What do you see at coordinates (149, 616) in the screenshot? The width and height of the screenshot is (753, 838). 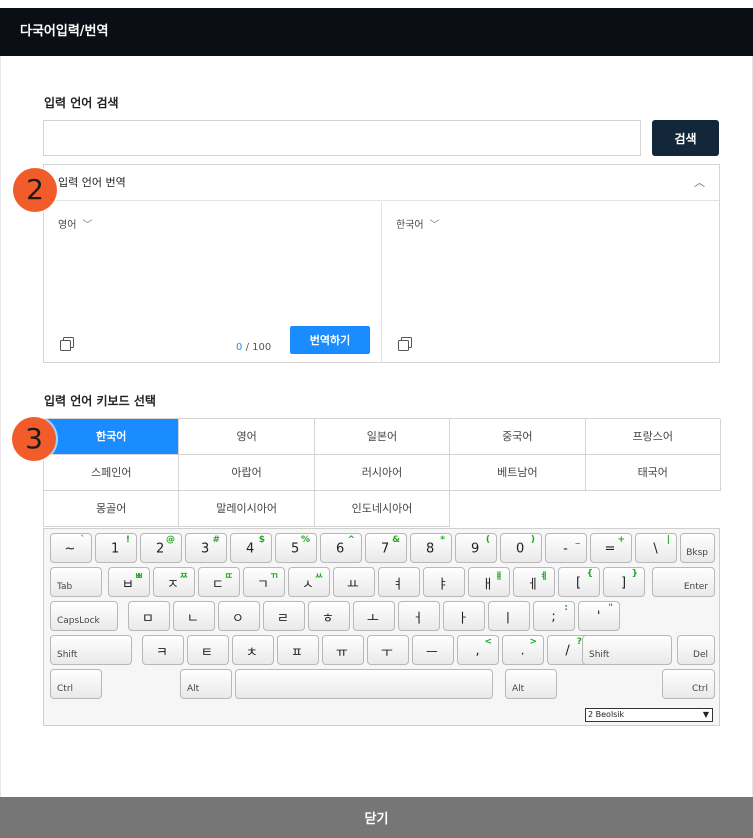 I see `key: ㅁ` at bounding box center [149, 616].